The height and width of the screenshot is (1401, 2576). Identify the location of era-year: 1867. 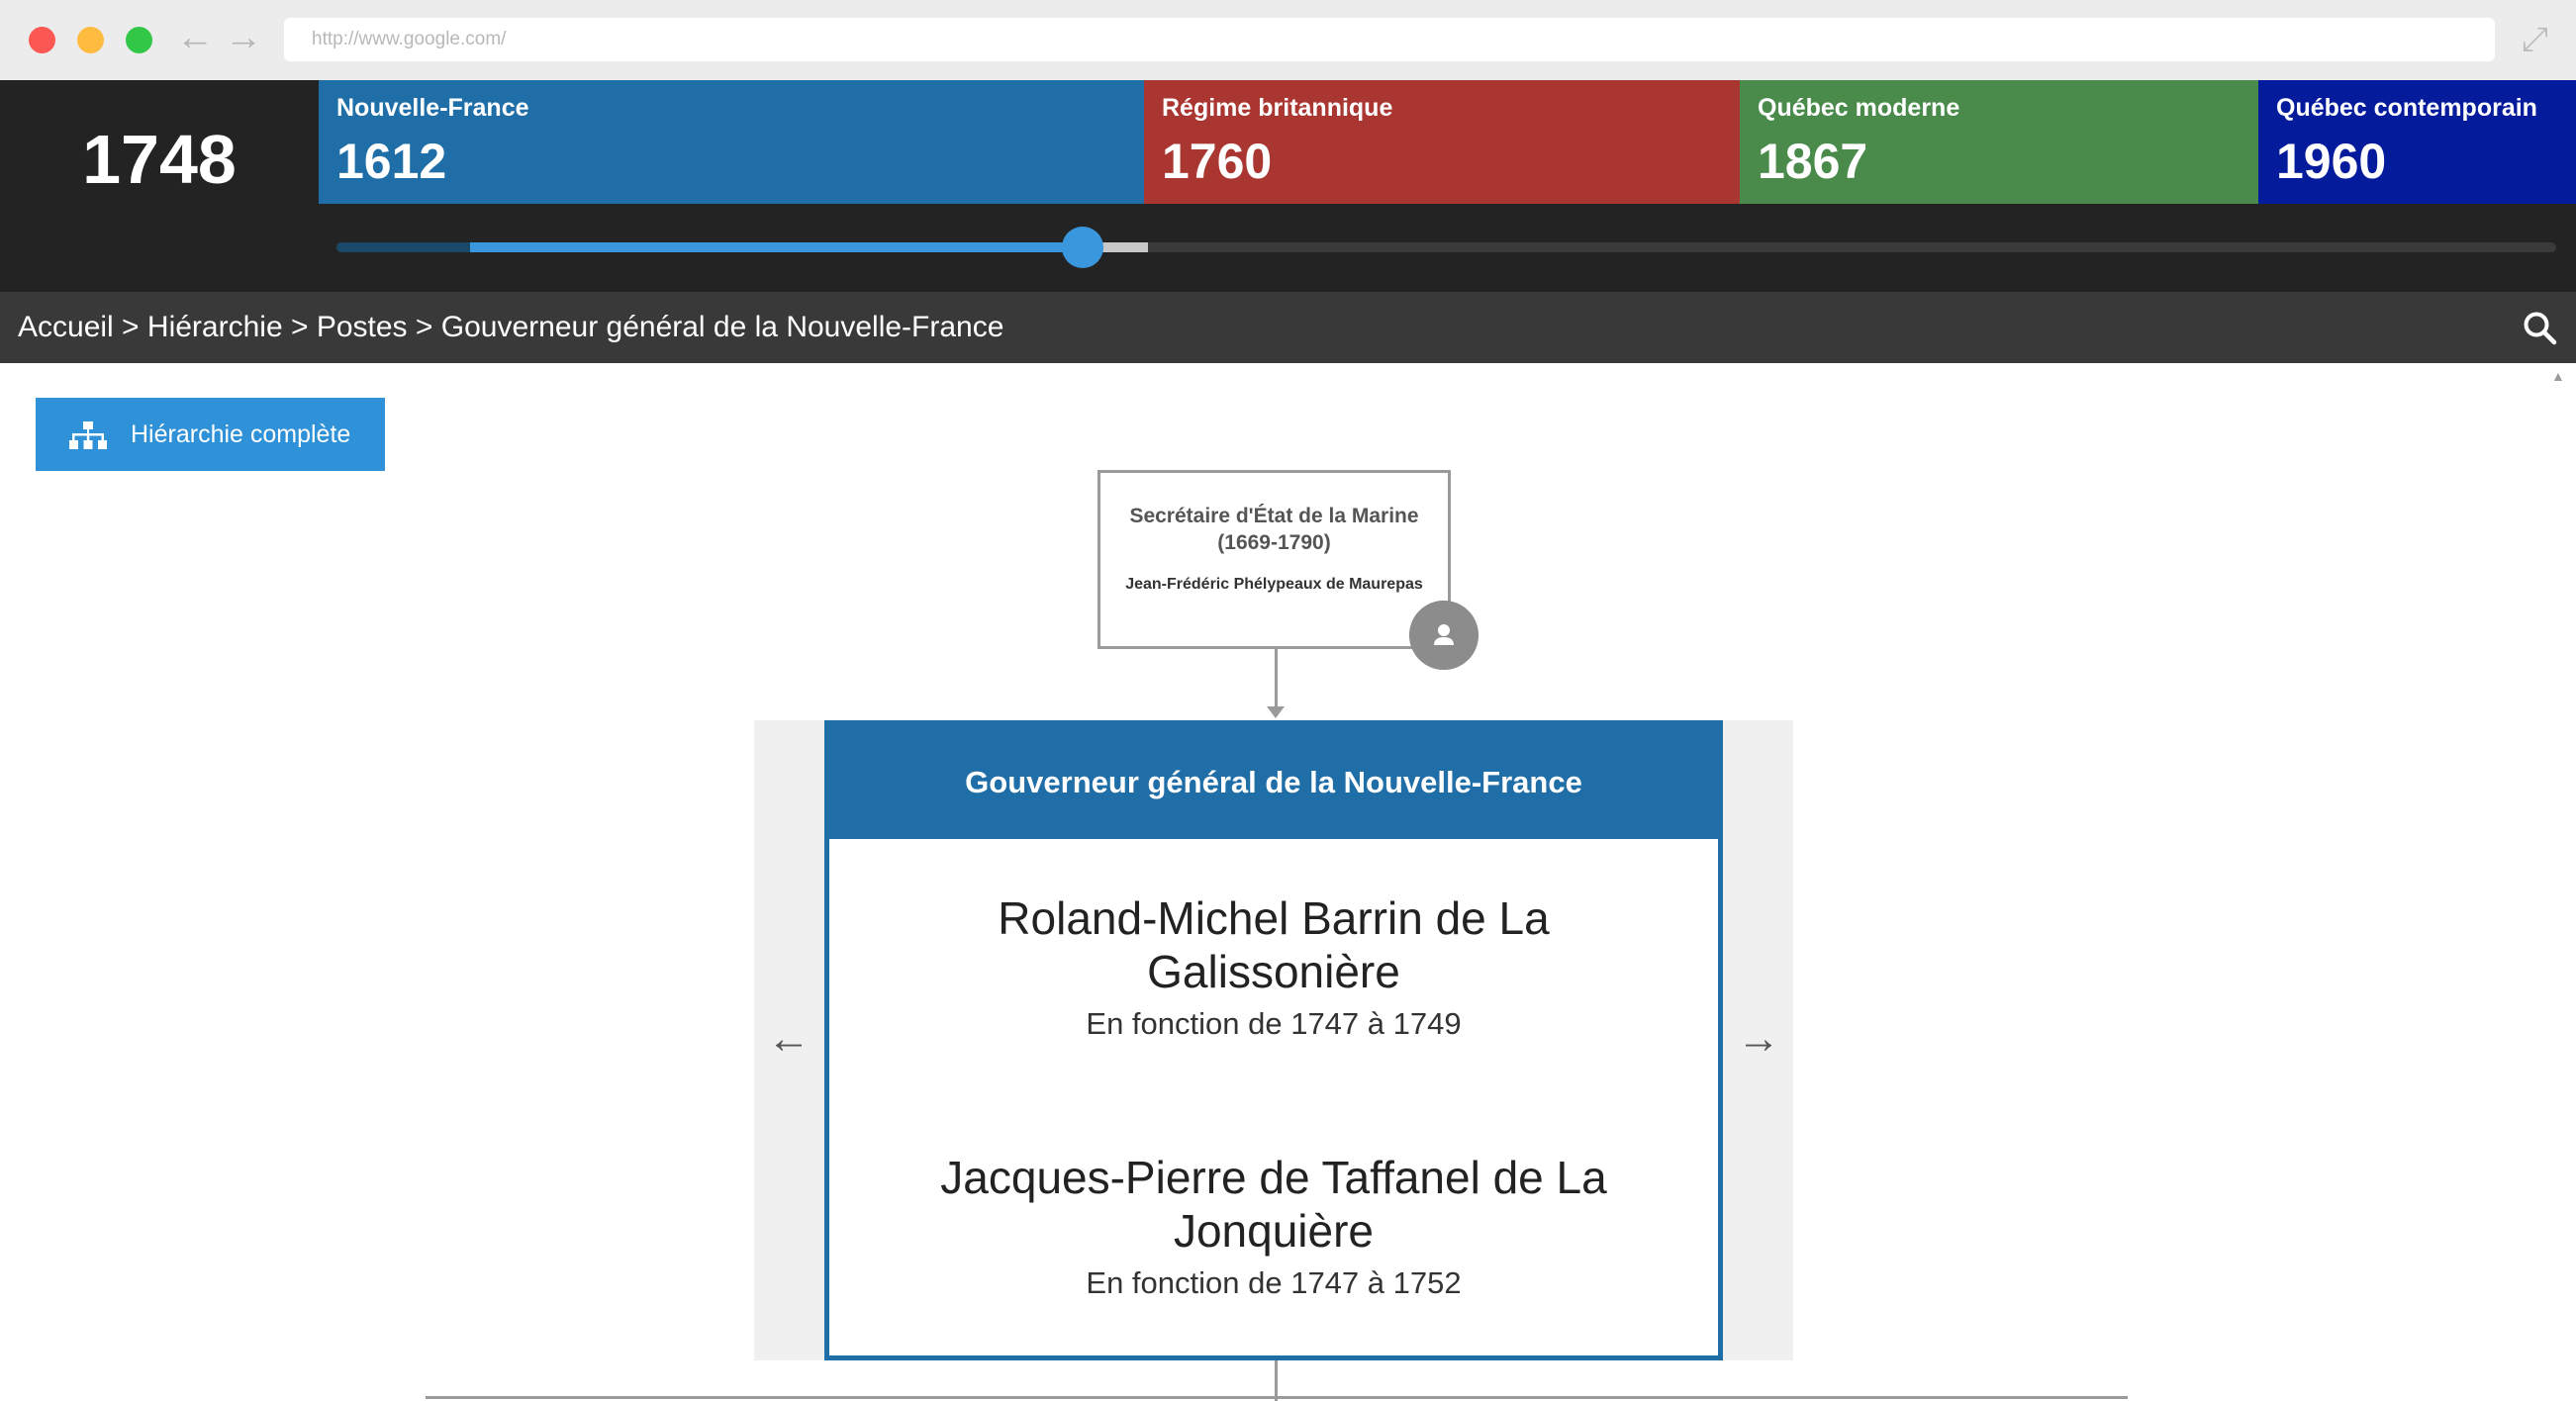
(1813, 162).